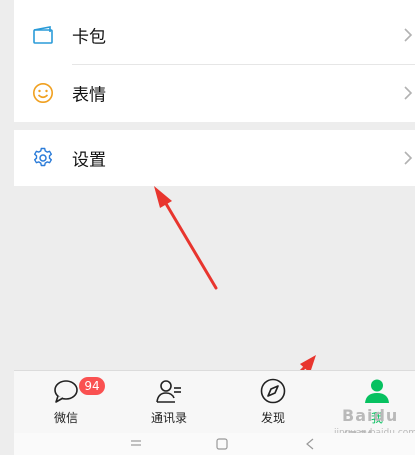 The width and height of the screenshot is (415, 455). I want to click on tab-chats: 94 微信, so click(66, 402).